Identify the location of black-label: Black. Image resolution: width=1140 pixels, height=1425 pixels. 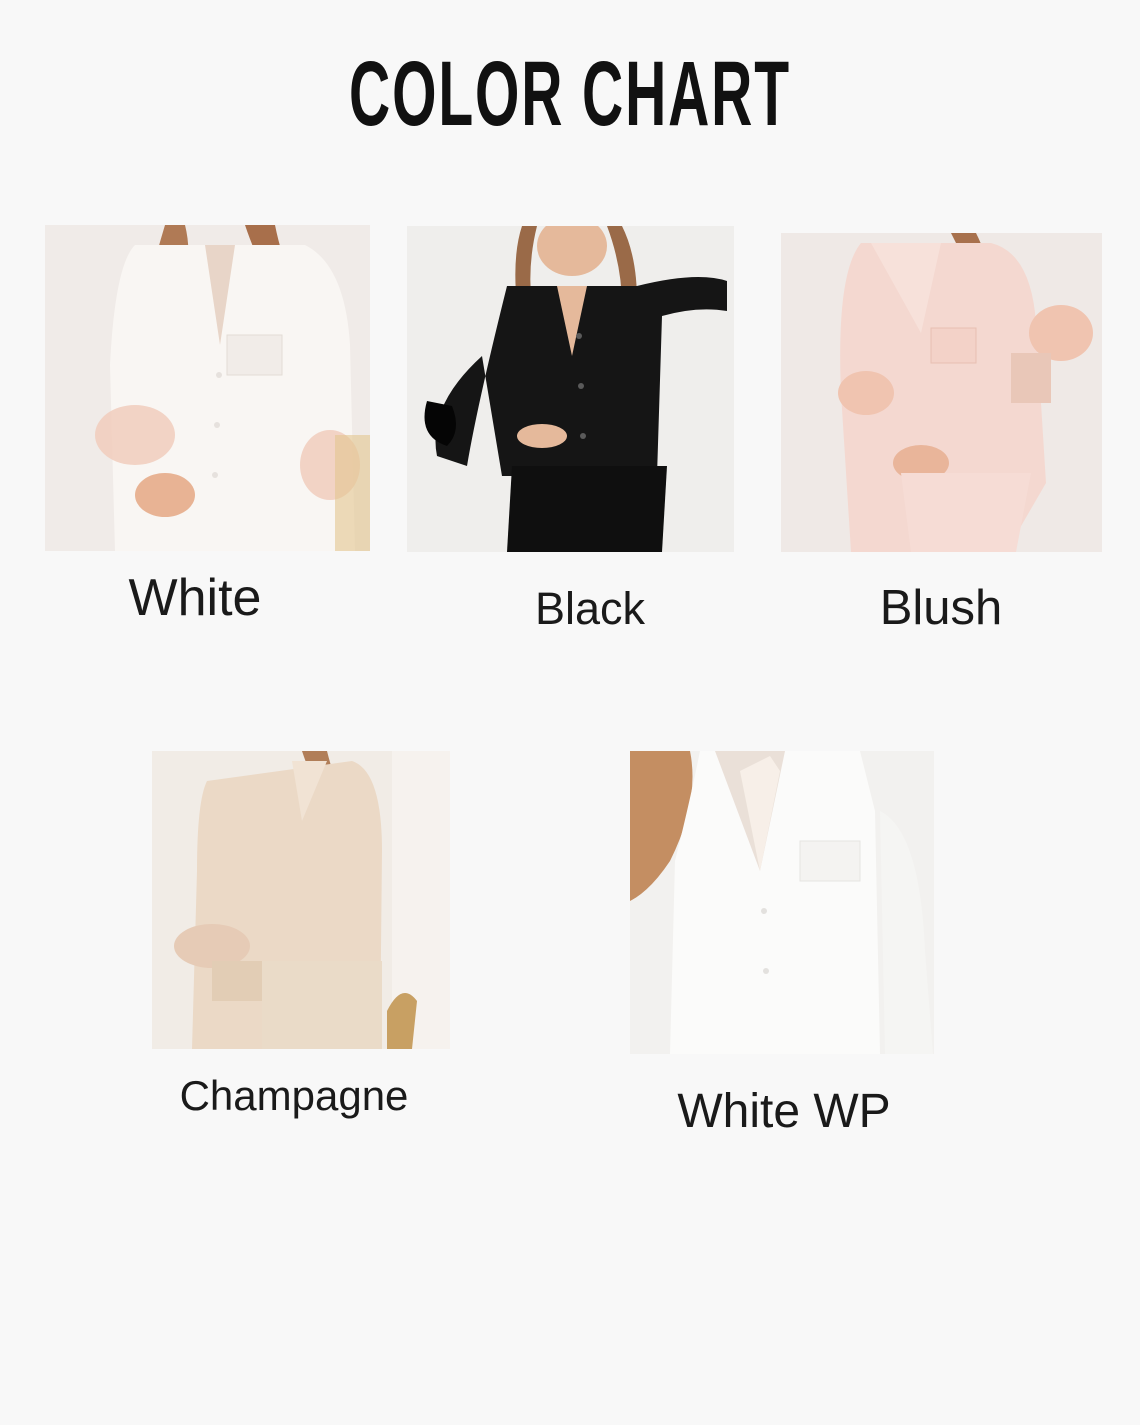
(590, 608).